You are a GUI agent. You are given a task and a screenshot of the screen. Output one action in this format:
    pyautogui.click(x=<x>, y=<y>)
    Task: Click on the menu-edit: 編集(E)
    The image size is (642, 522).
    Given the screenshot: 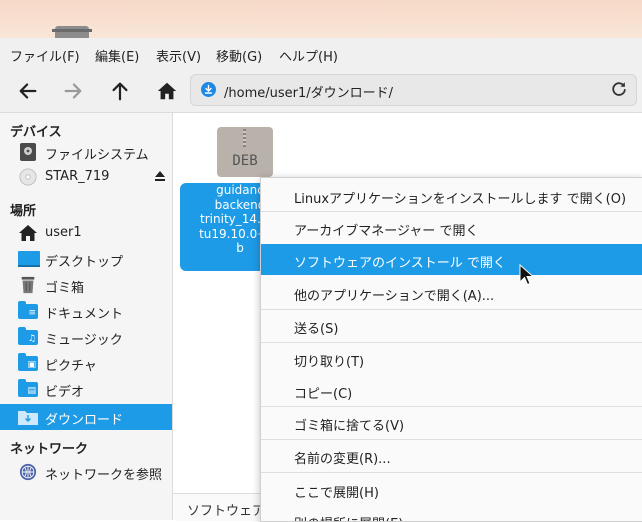 What is the action you would take?
    pyautogui.click(x=117, y=55)
    